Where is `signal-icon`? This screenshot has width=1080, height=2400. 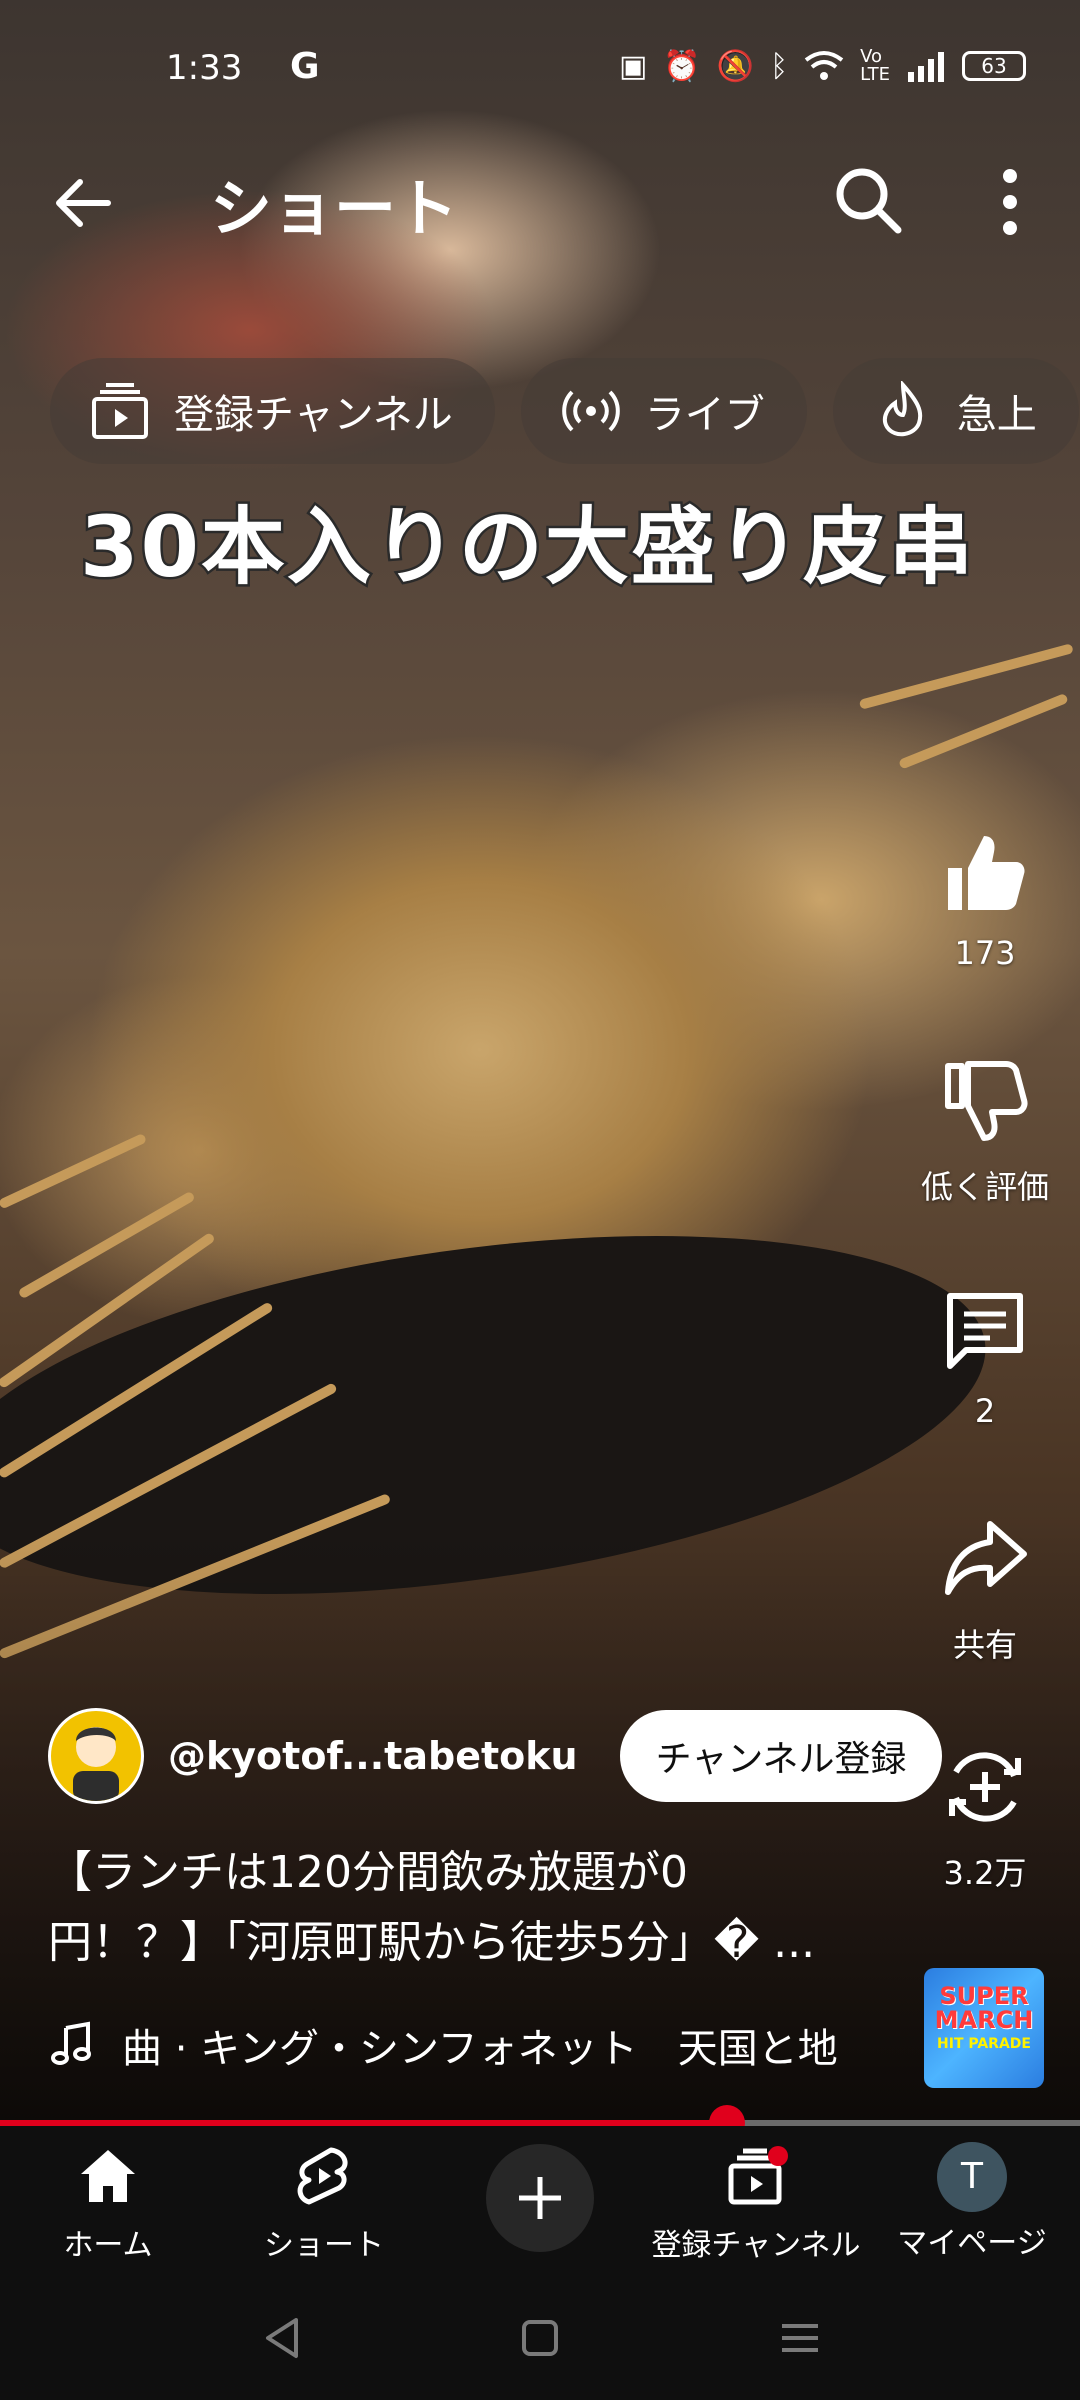
signal-icon is located at coordinates (926, 67).